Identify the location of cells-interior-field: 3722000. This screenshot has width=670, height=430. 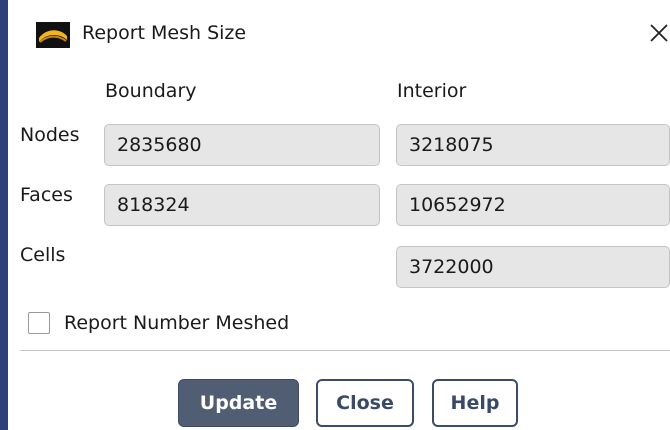
(533, 267).